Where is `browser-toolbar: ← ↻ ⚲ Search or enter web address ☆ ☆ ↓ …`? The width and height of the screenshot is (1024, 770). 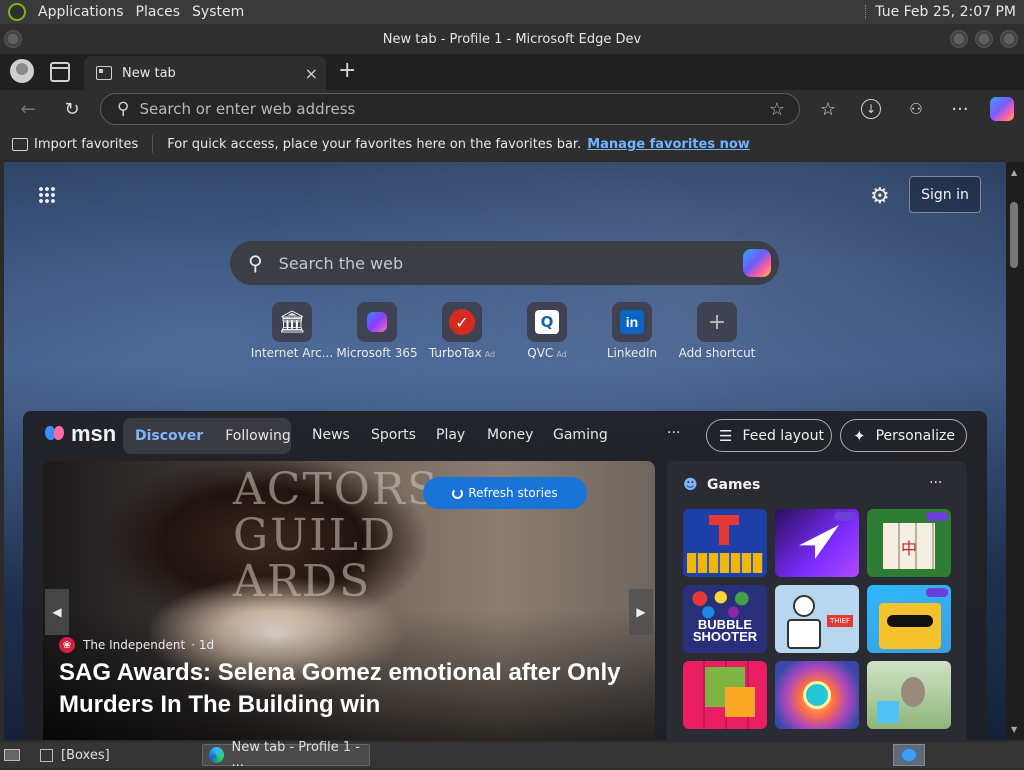 browser-toolbar: ← ↻ ⚲ Search or enter web address ☆ ☆ ↓ … is located at coordinates (512, 109).